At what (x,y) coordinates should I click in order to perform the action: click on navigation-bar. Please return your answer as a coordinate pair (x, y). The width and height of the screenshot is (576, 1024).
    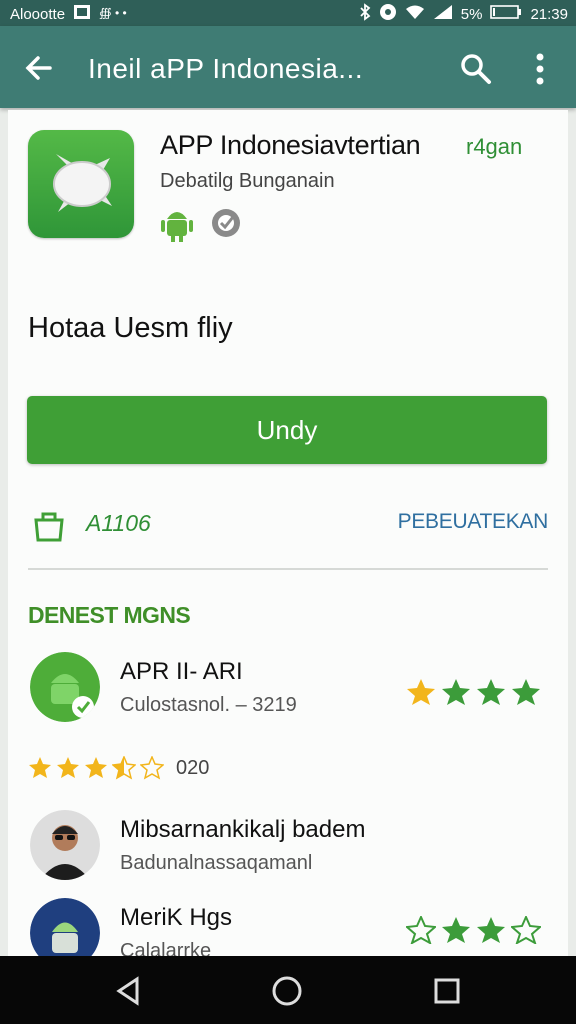
    Looking at the image, I should click on (288, 990).